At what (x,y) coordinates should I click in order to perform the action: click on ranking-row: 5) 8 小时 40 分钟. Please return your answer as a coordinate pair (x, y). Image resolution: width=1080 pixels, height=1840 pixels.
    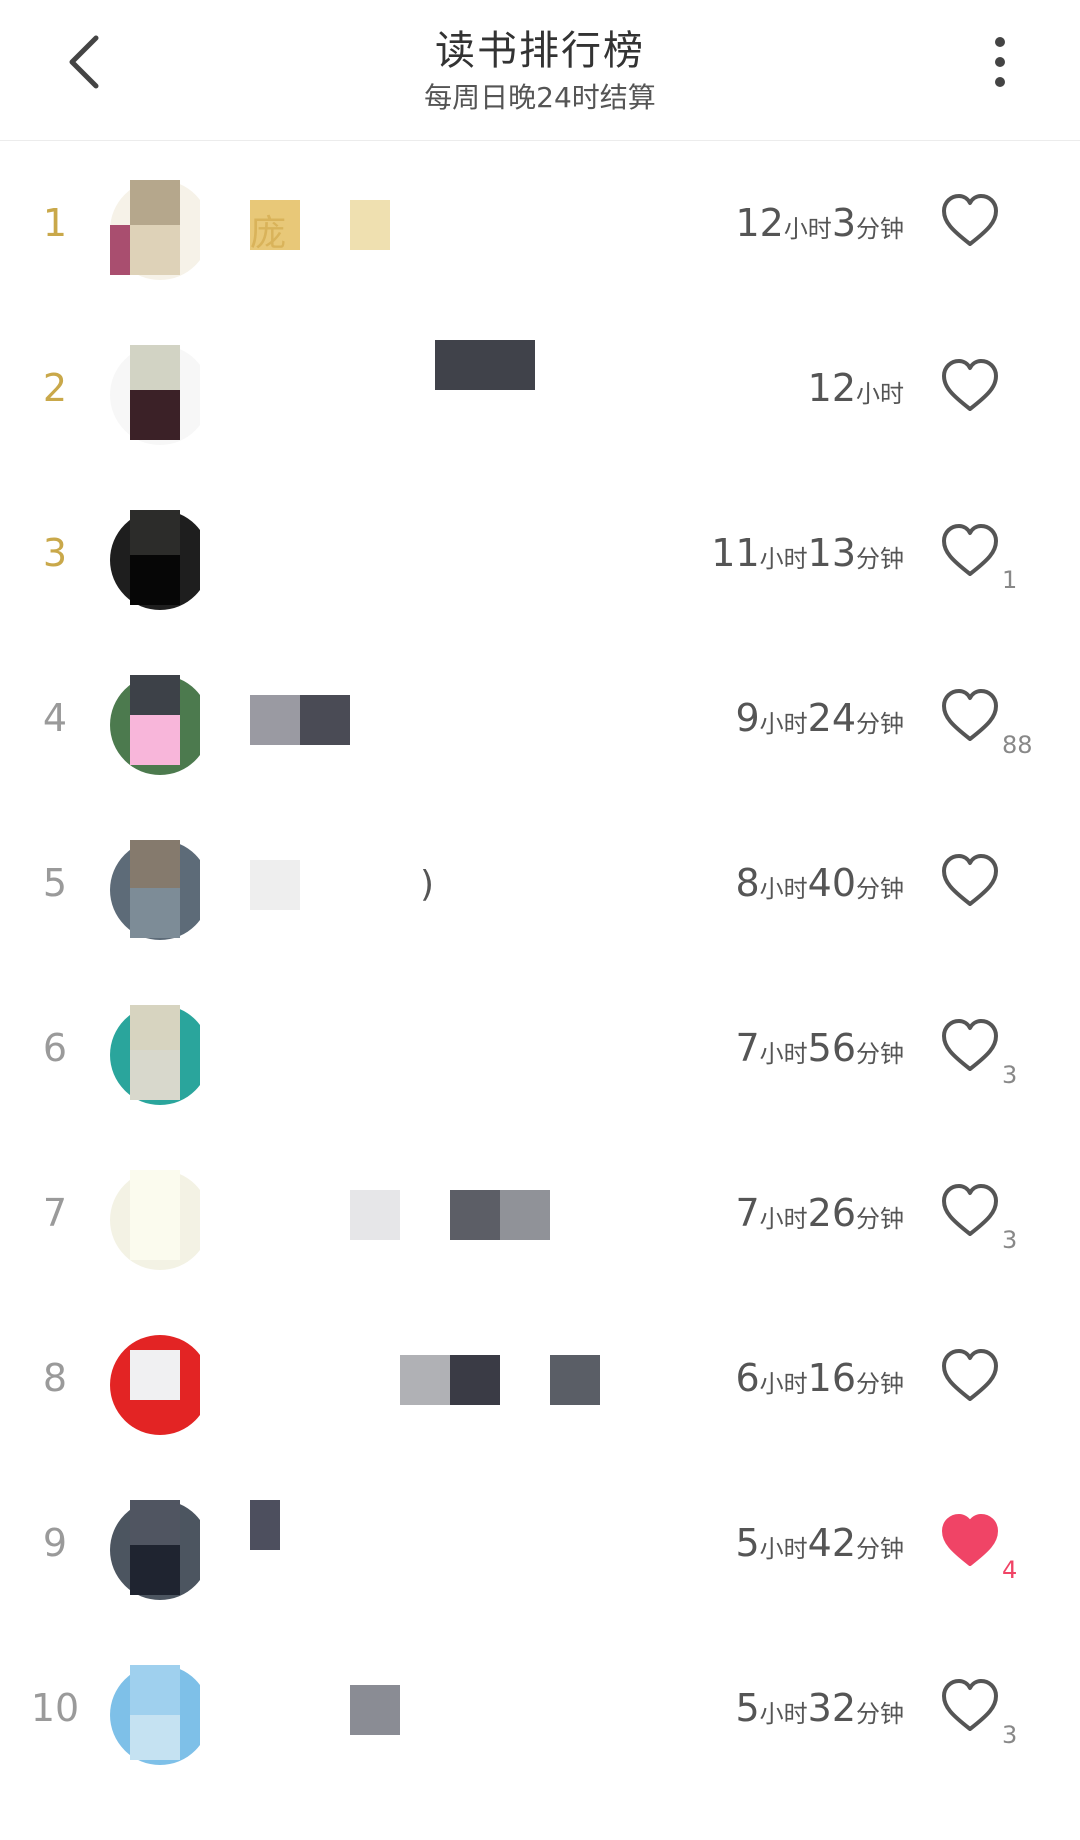
    Looking at the image, I should click on (540, 882).